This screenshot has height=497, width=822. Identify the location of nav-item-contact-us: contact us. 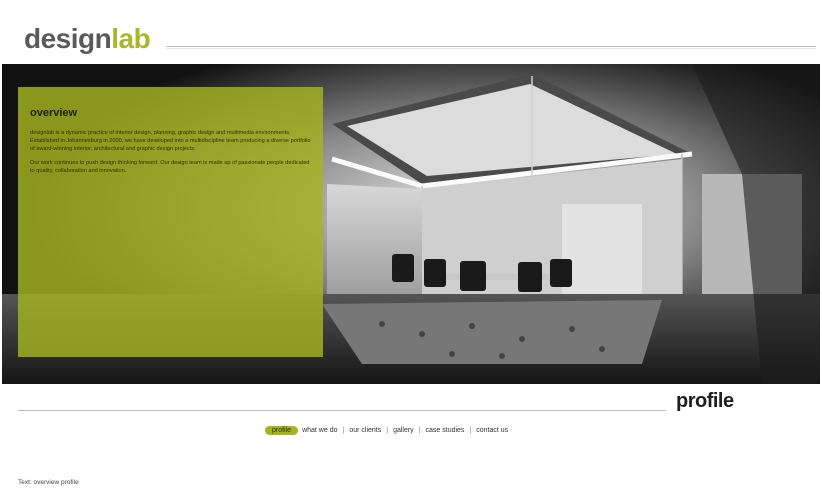
(492, 430).